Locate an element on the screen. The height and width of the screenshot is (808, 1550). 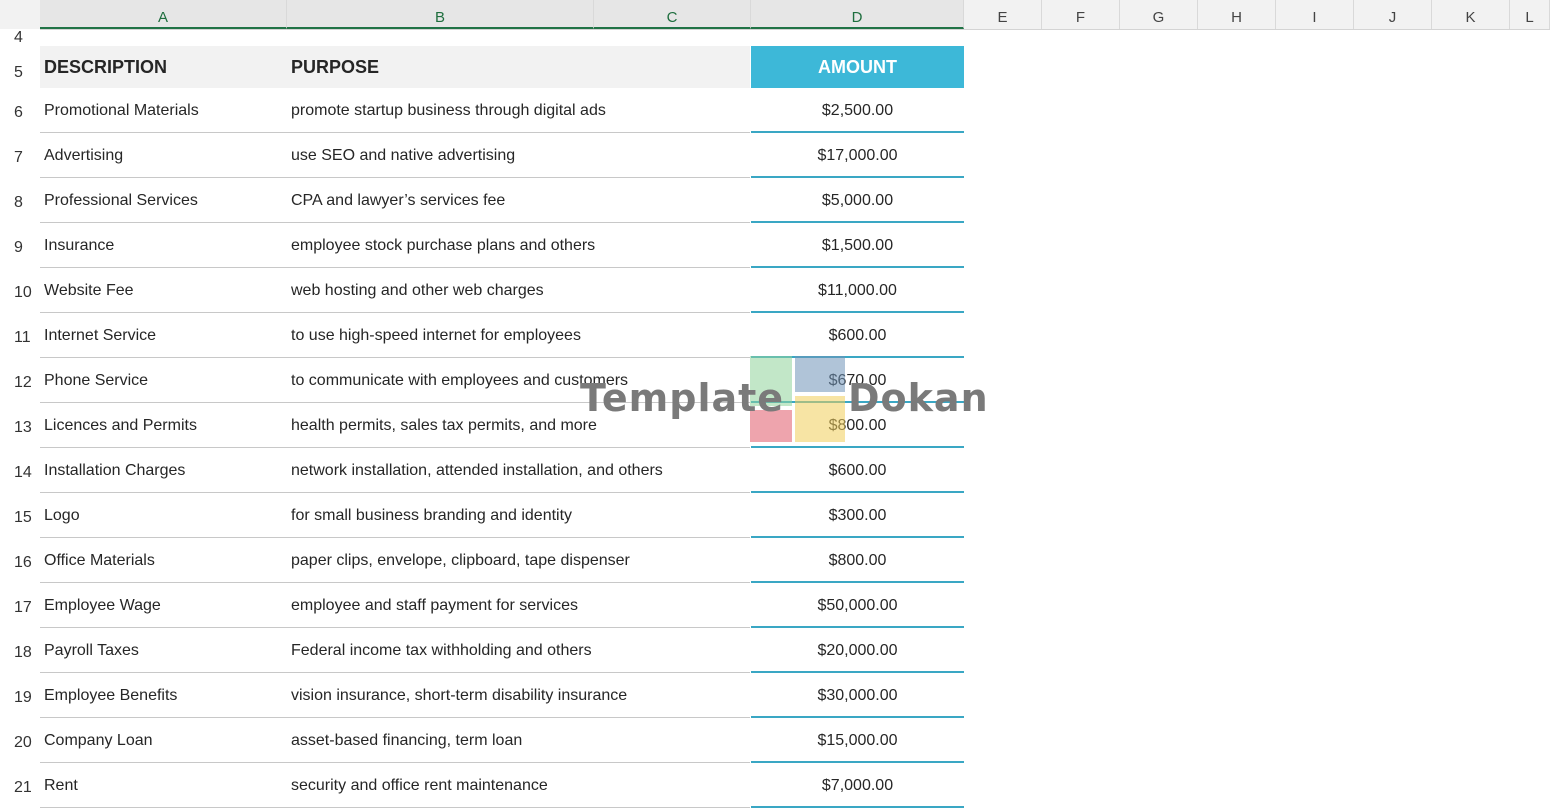
row-header-17: 17 is located at coordinates (20, 608).